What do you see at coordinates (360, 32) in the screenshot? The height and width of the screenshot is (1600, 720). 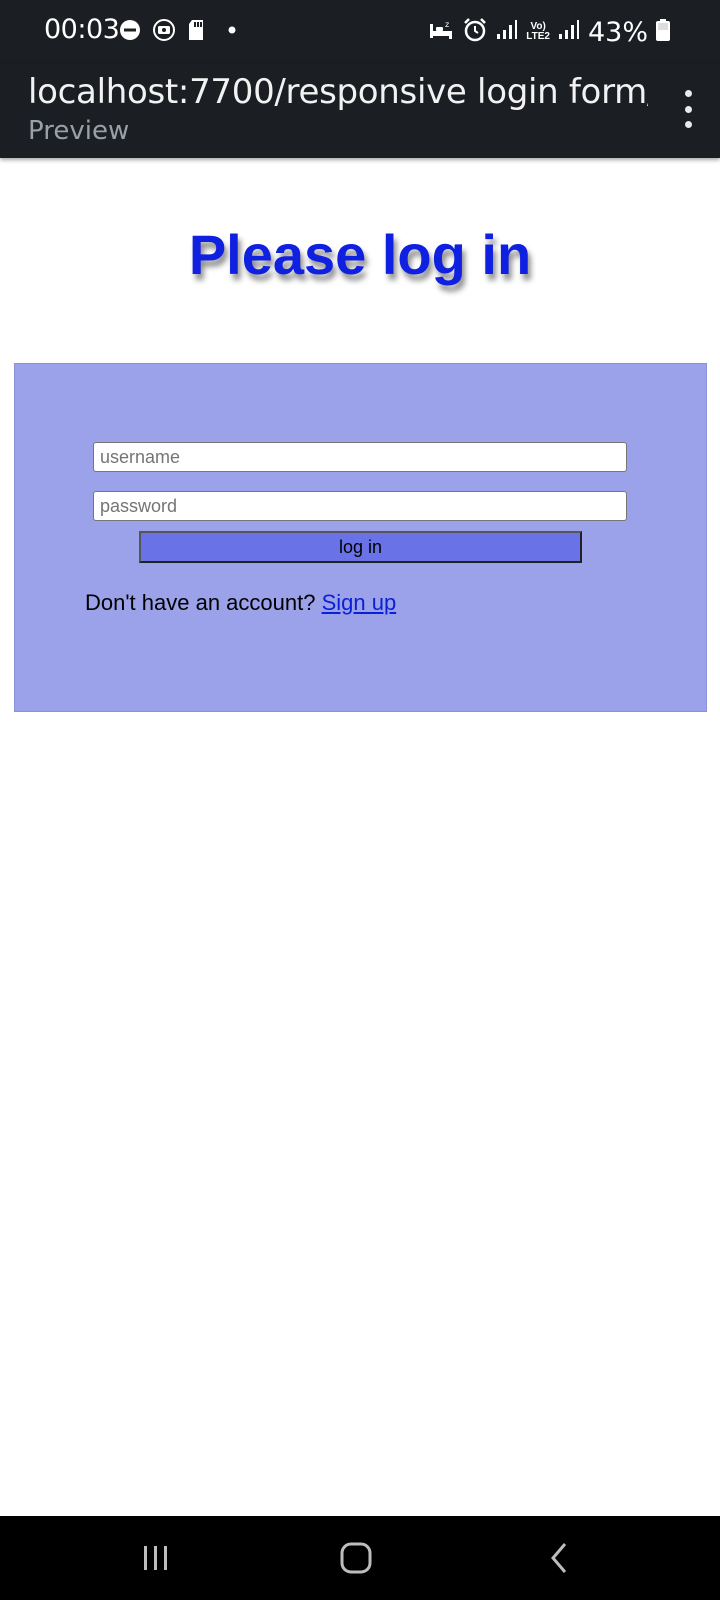 I see `status-bar: 00:03 z Vo) LTE2 43%` at bounding box center [360, 32].